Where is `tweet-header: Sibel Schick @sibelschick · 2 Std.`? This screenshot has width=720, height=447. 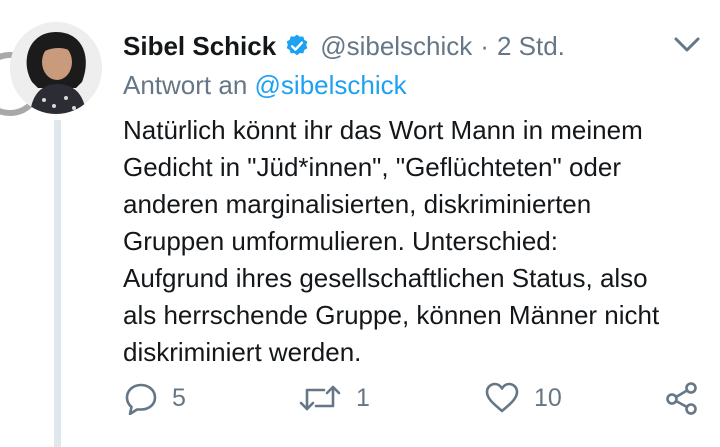
tweet-header: Sibel Schick @sibelschick · 2 Std. is located at coordinates (344, 46).